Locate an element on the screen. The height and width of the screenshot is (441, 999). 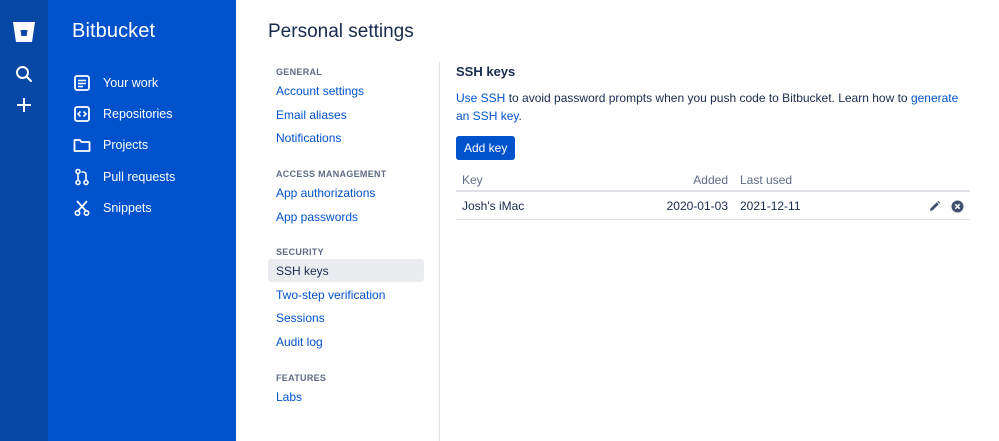
settings-link-email-aliases: Email aliases is located at coordinates (346, 114).